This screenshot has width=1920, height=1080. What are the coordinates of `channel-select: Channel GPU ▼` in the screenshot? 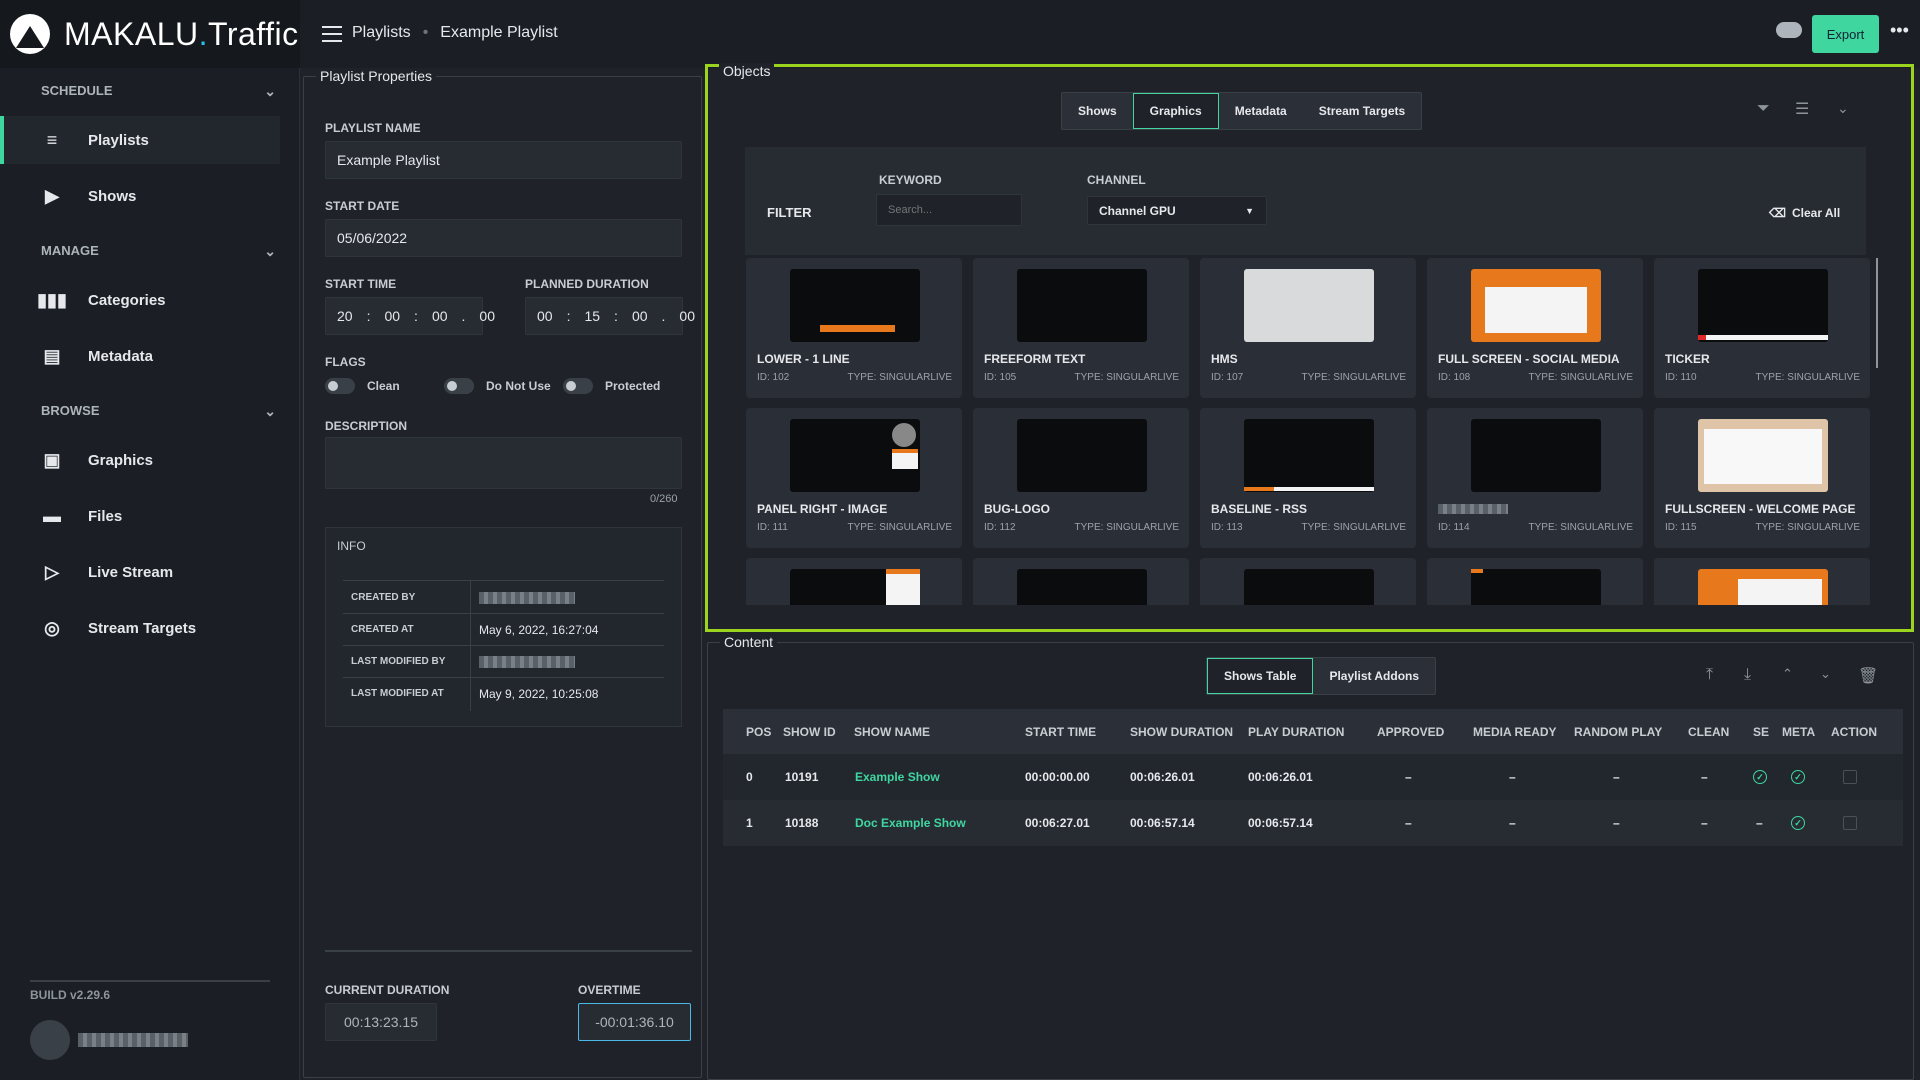 It's located at (1177, 210).